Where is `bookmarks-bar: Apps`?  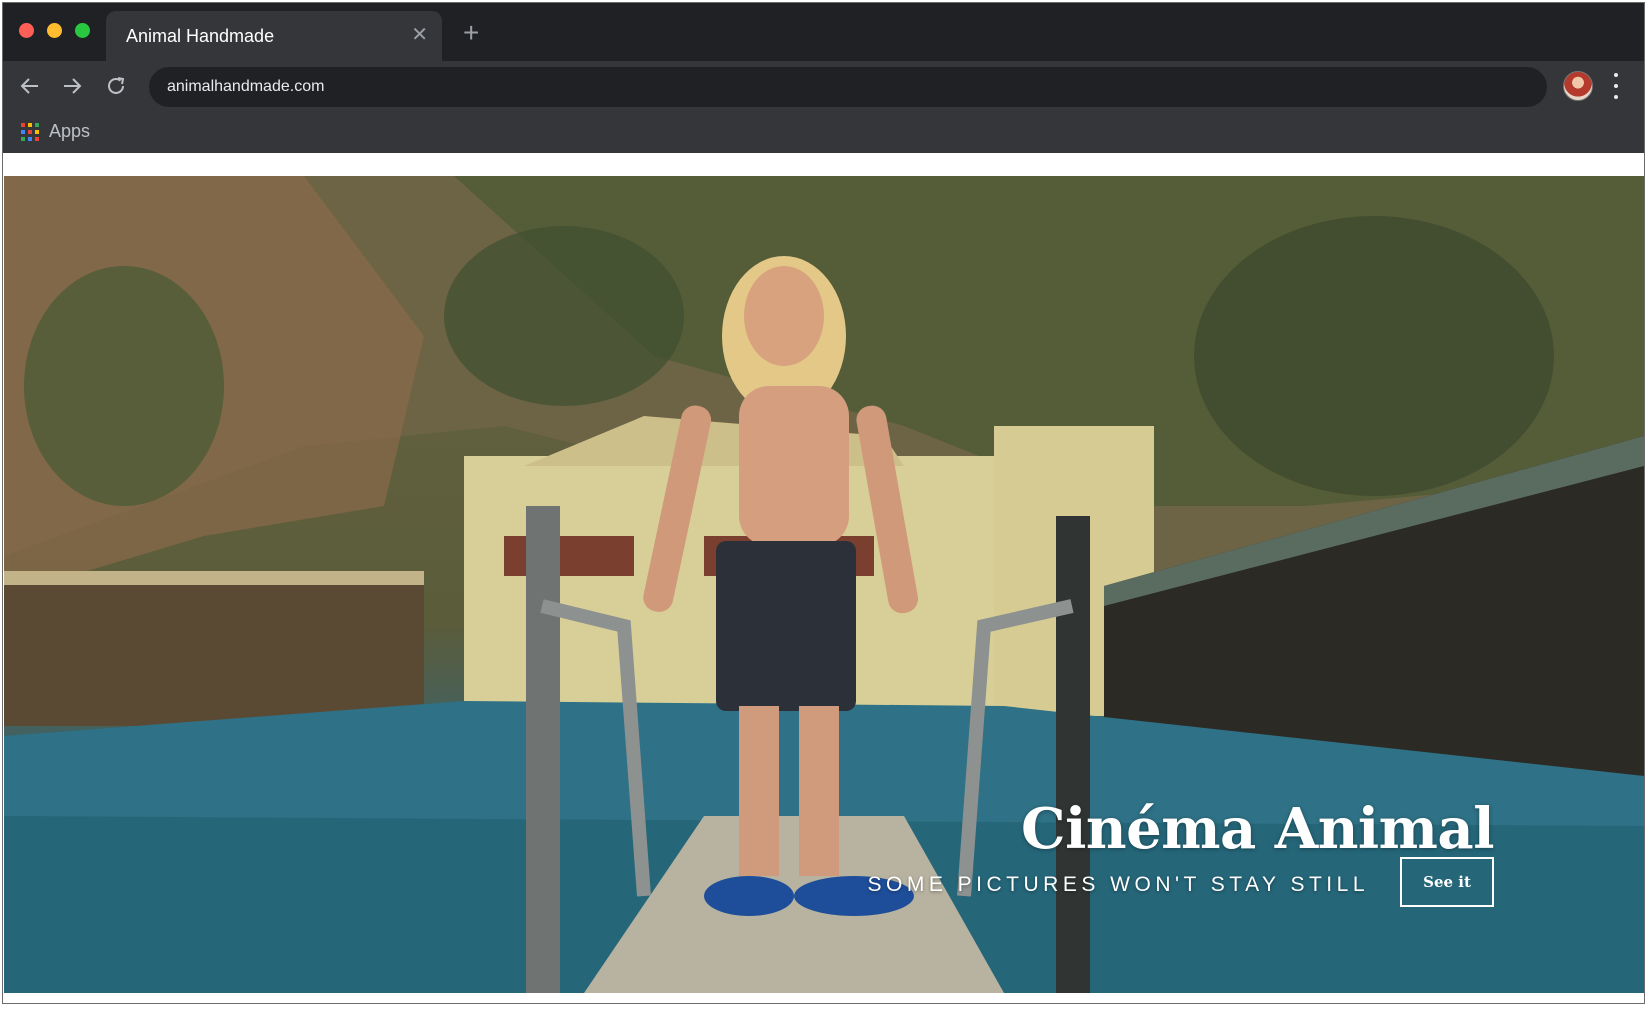 bookmarks-bar: Apps is located at coordinates (823, 132).